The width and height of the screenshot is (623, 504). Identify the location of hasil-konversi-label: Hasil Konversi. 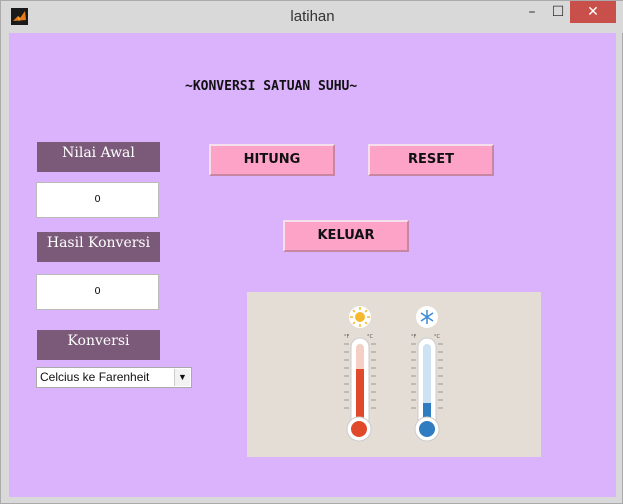
(98, 247).